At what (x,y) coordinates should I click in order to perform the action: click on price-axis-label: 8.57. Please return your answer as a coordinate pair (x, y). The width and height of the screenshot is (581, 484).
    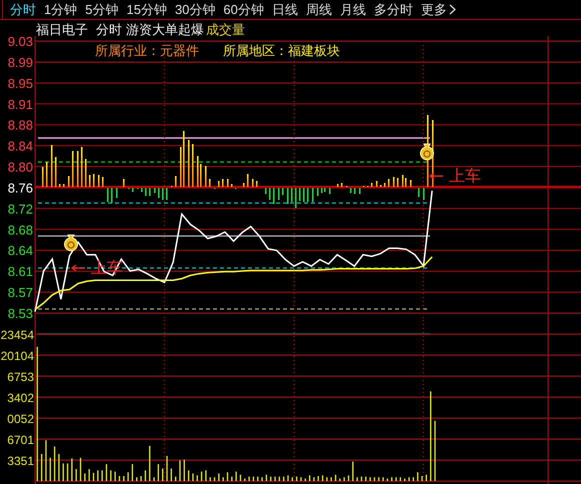
    Looking at the image, I should click on (20, 292).